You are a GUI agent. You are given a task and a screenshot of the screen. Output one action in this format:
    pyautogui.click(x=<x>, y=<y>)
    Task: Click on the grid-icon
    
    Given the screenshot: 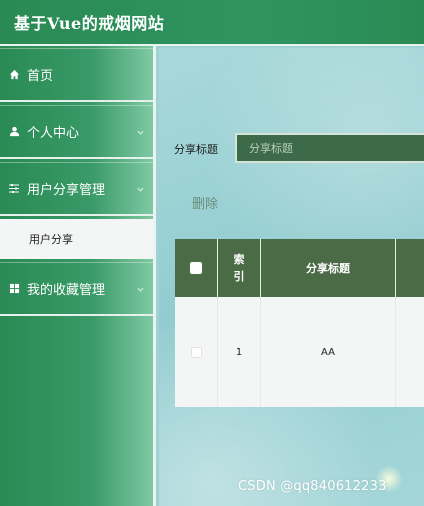 What is the action you would take?
    pyautogui.click(x=14, y=289)
    